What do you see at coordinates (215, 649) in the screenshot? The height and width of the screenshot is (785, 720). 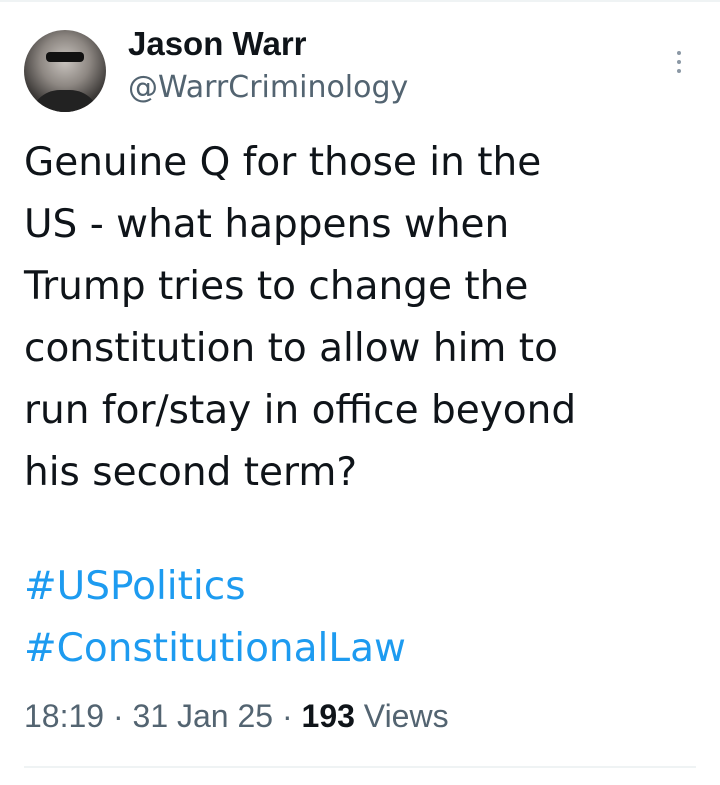 I see `hashtag-link: #ConstitutionalLaw` at bounding box center [215, 649].